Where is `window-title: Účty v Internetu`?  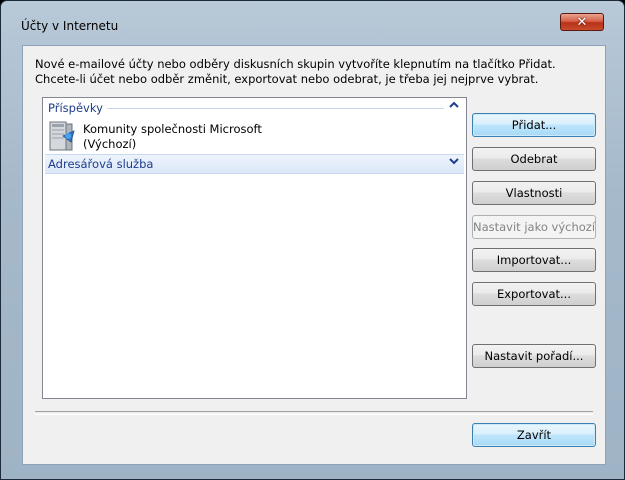
window-title: Účty v Internetu is located at coordinates (70, 26).